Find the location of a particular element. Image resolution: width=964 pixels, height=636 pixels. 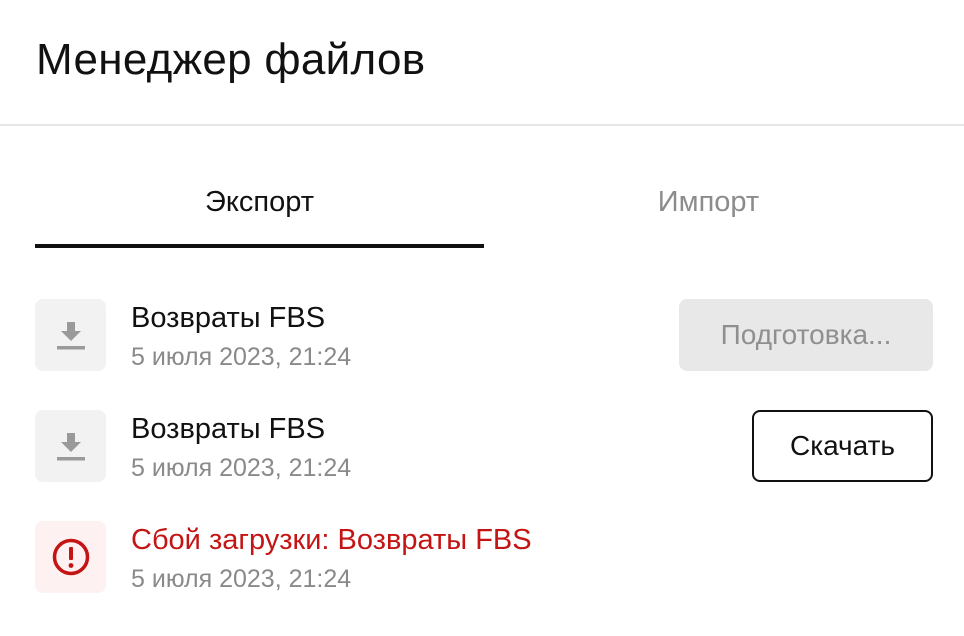

file-row: Возвраты FBS 5 июля 2023, 21:24 Скачать is located at coordinates (484, 446).